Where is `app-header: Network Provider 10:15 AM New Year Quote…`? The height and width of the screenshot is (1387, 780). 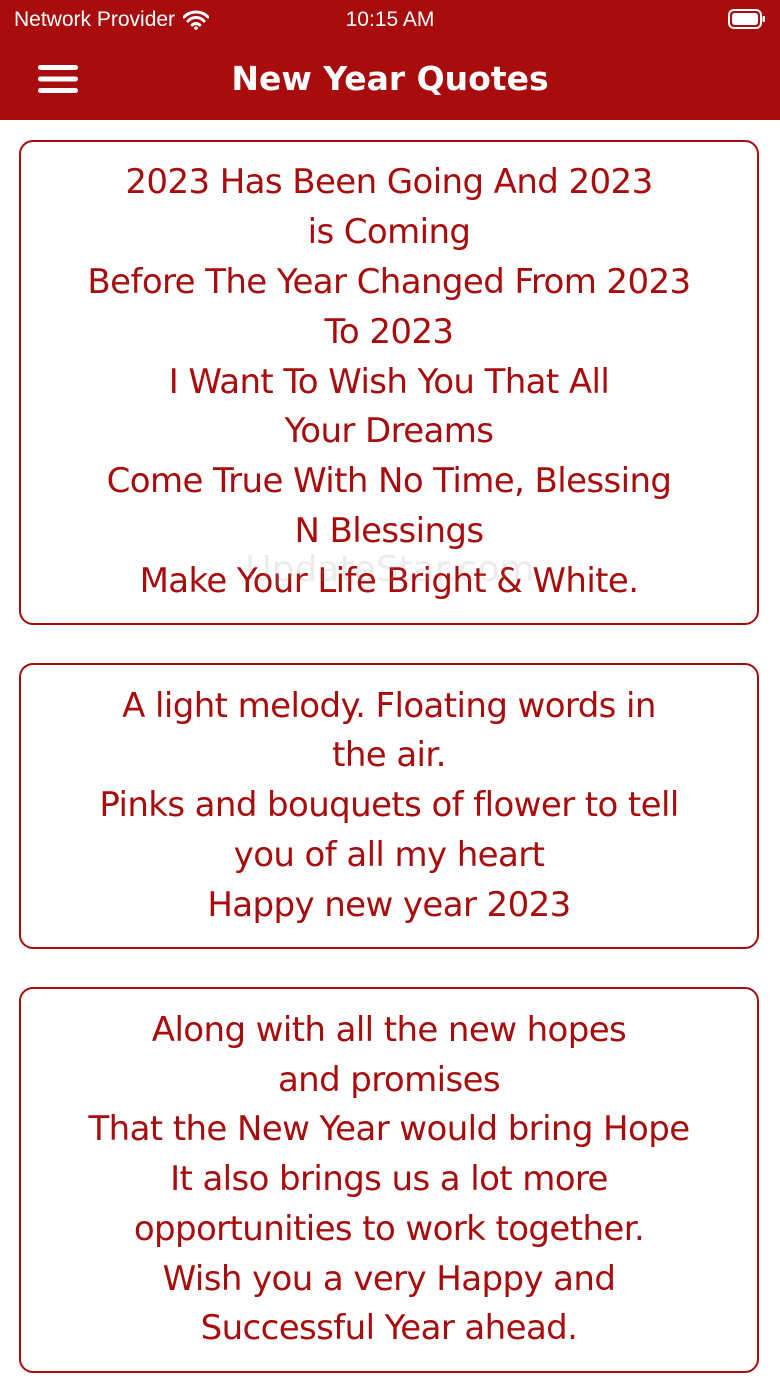 app-header: Network Provider 10:15 AM New Year Quote… is located at coordinates (390, 60).